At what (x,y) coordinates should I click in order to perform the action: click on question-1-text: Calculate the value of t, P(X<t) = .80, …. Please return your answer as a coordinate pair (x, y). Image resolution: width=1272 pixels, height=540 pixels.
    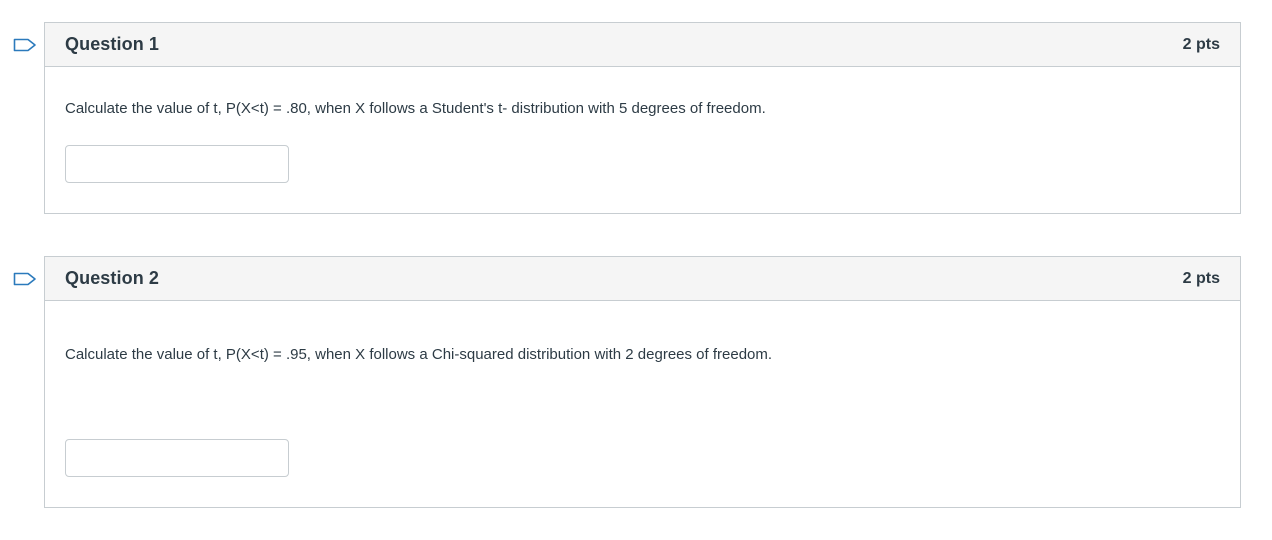
    Looking at the image, I should click on (415, 108).